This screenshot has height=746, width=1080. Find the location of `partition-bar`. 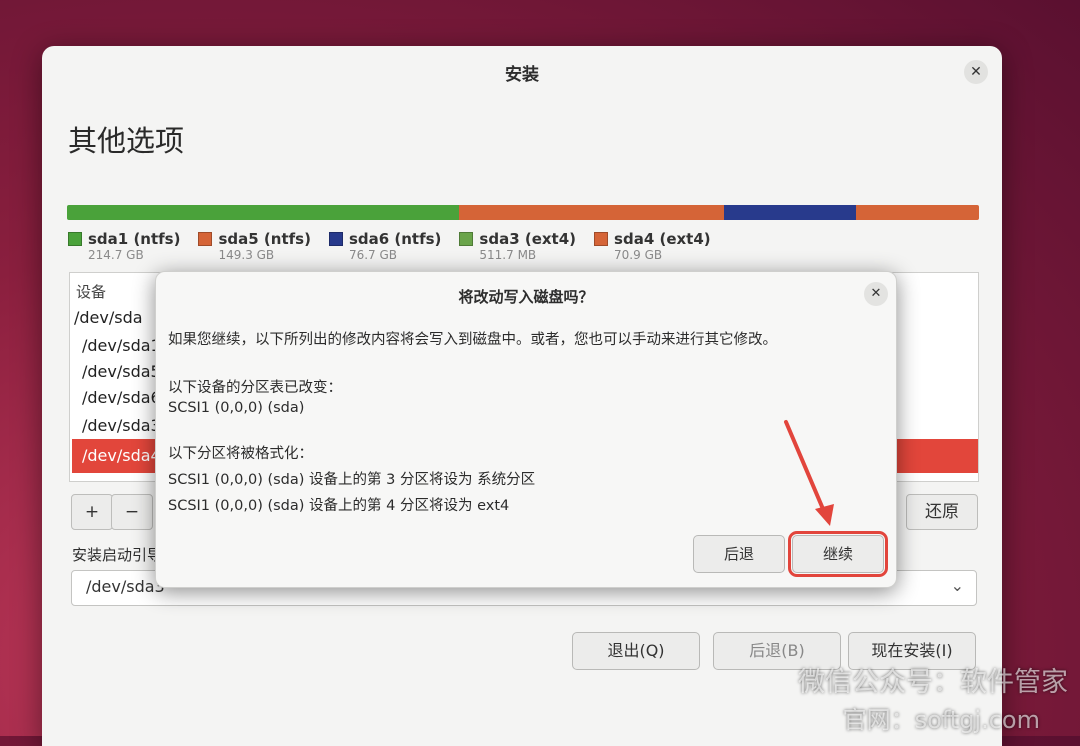

partition-bar is located at coordinates (523, 212).